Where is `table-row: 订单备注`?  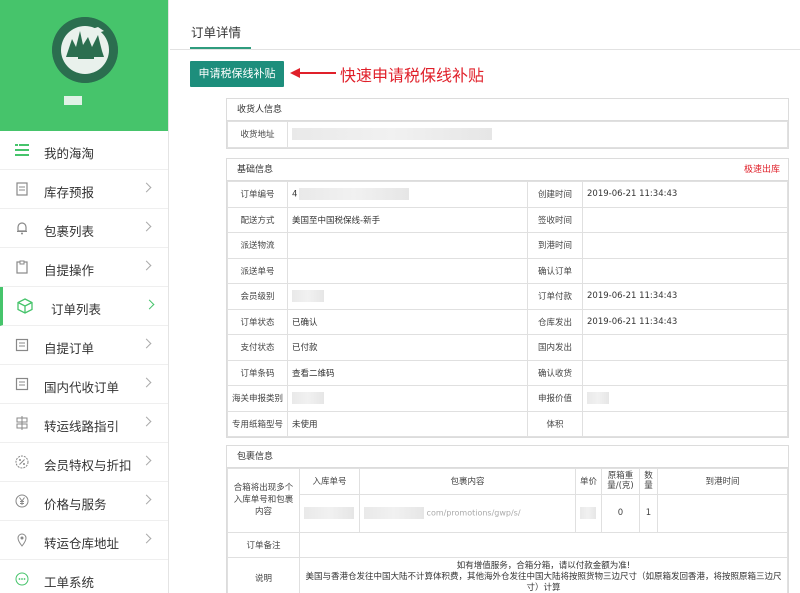 table-row: 订单备注 is located at coordinates (507, 544).